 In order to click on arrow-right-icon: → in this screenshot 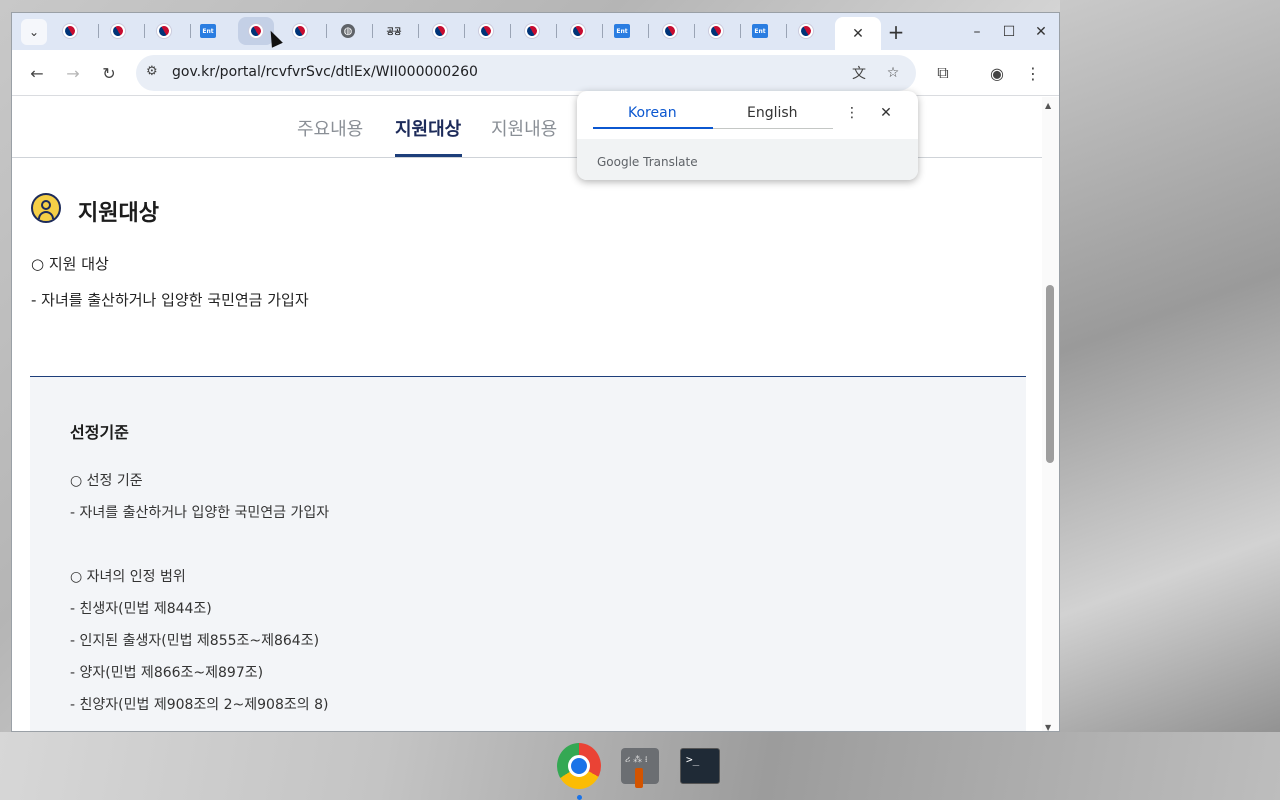, I will do `click(73, 73)`.